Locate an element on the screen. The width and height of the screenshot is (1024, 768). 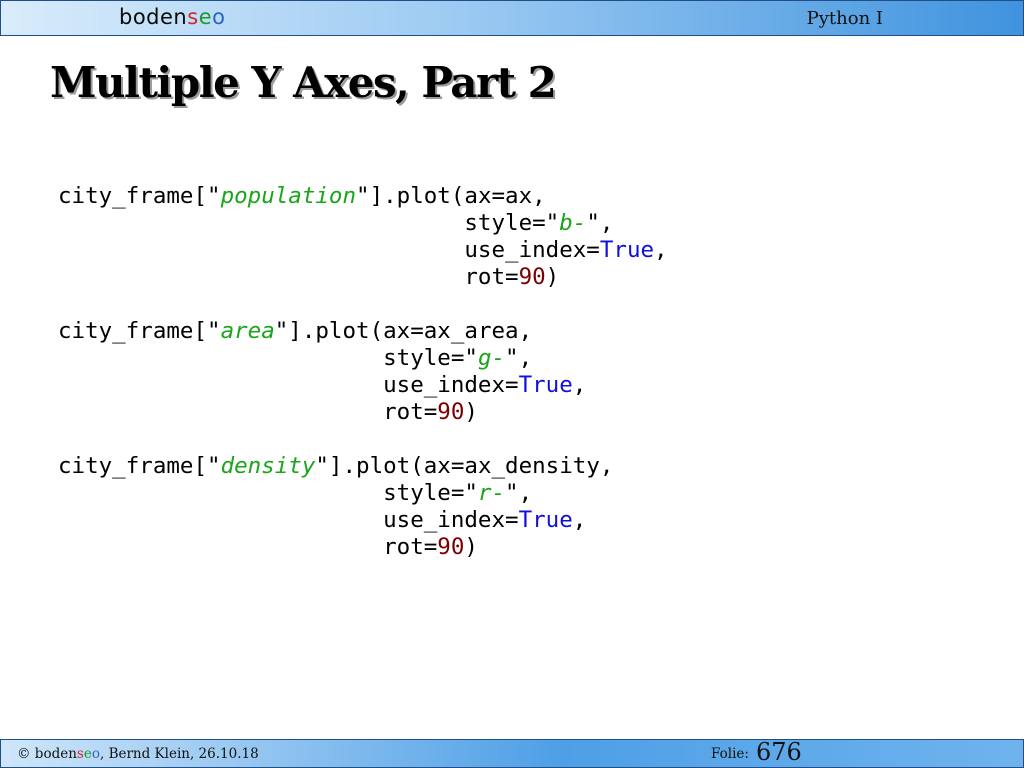
copyright-text: © is located at coordinates (26, 754).